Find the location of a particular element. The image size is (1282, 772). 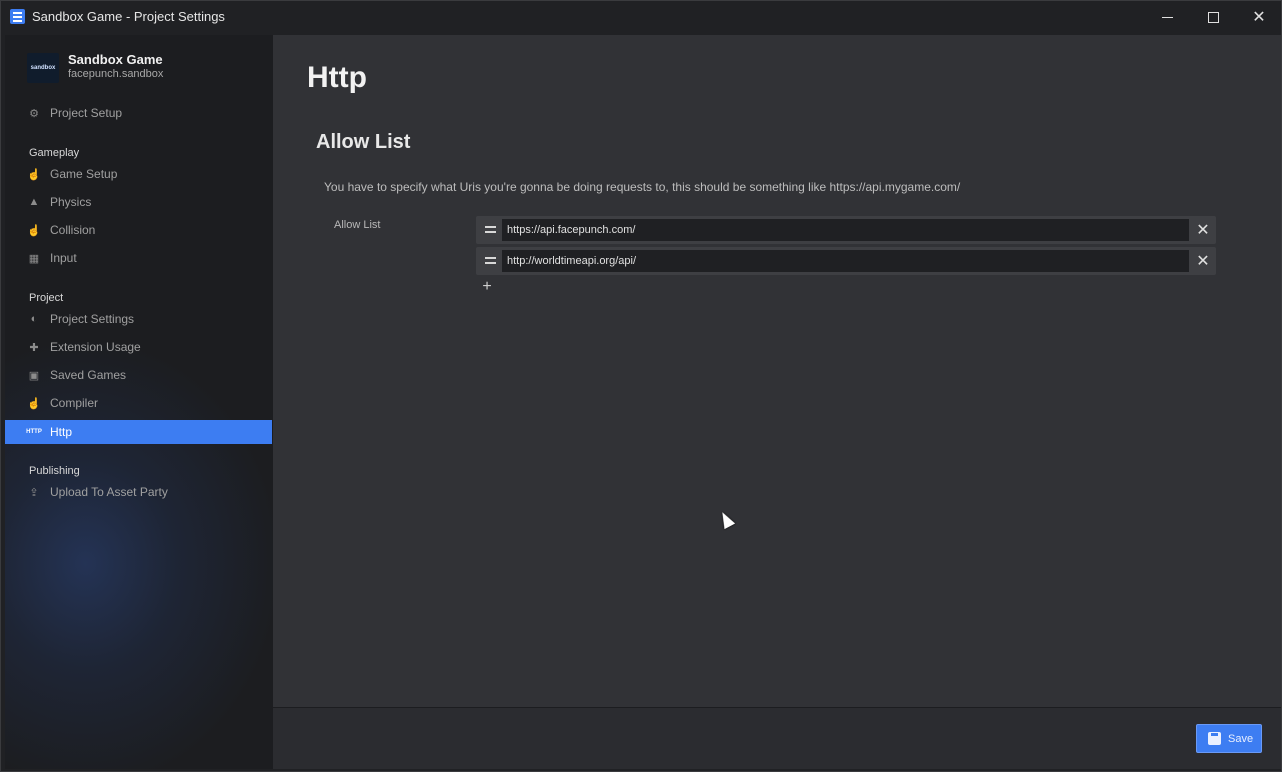

sidebar-item-label: Upload To Asset Party is located at coordinates (109, 492).